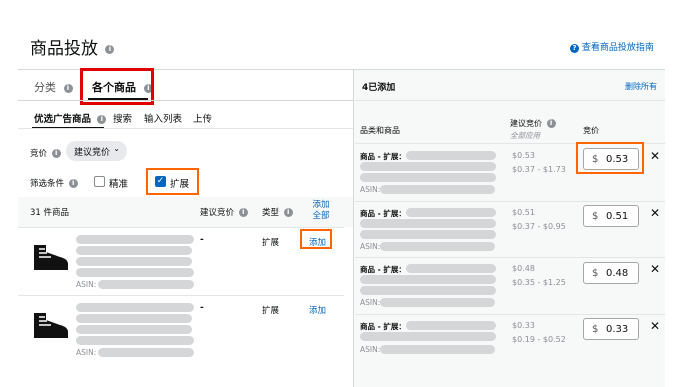 The height and width of the screenshot is (387, 691). I want to click on subtab-upload: 上传, so click(202, 118).